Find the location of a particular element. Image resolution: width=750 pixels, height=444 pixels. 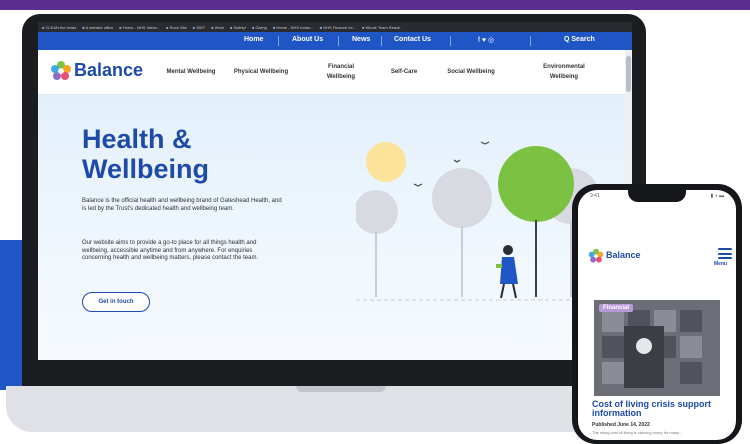

menu-social-wellbeing: Social Wellbeing is located at coordinates (471, 72).